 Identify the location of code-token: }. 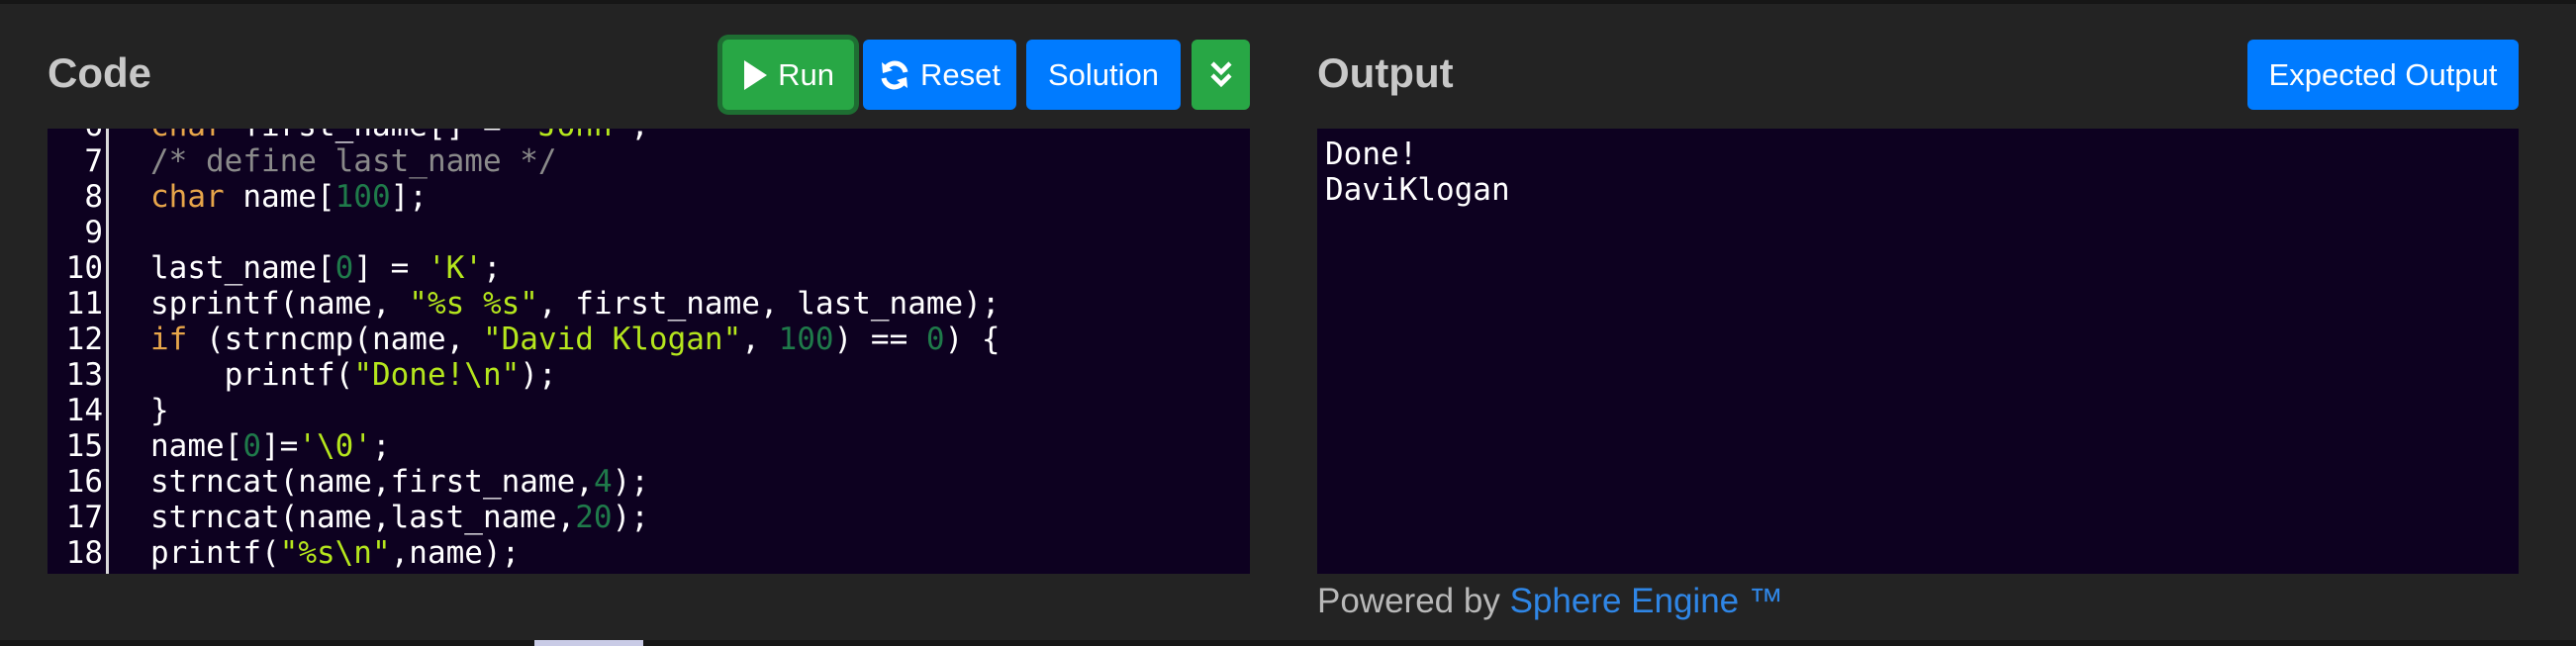
(159, 410).